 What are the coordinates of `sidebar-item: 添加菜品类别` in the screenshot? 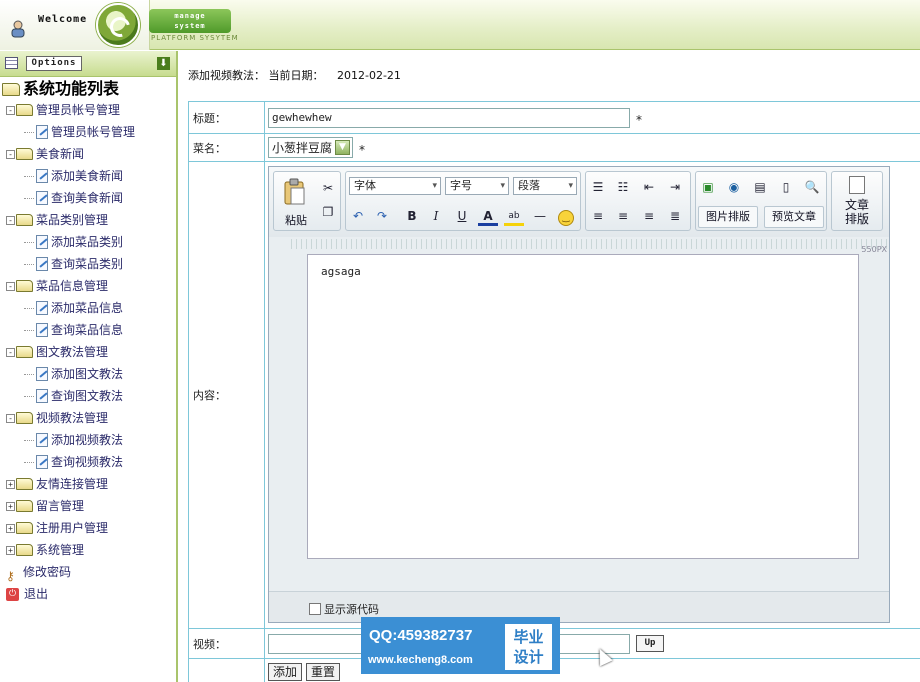 It's located at (89, 242).